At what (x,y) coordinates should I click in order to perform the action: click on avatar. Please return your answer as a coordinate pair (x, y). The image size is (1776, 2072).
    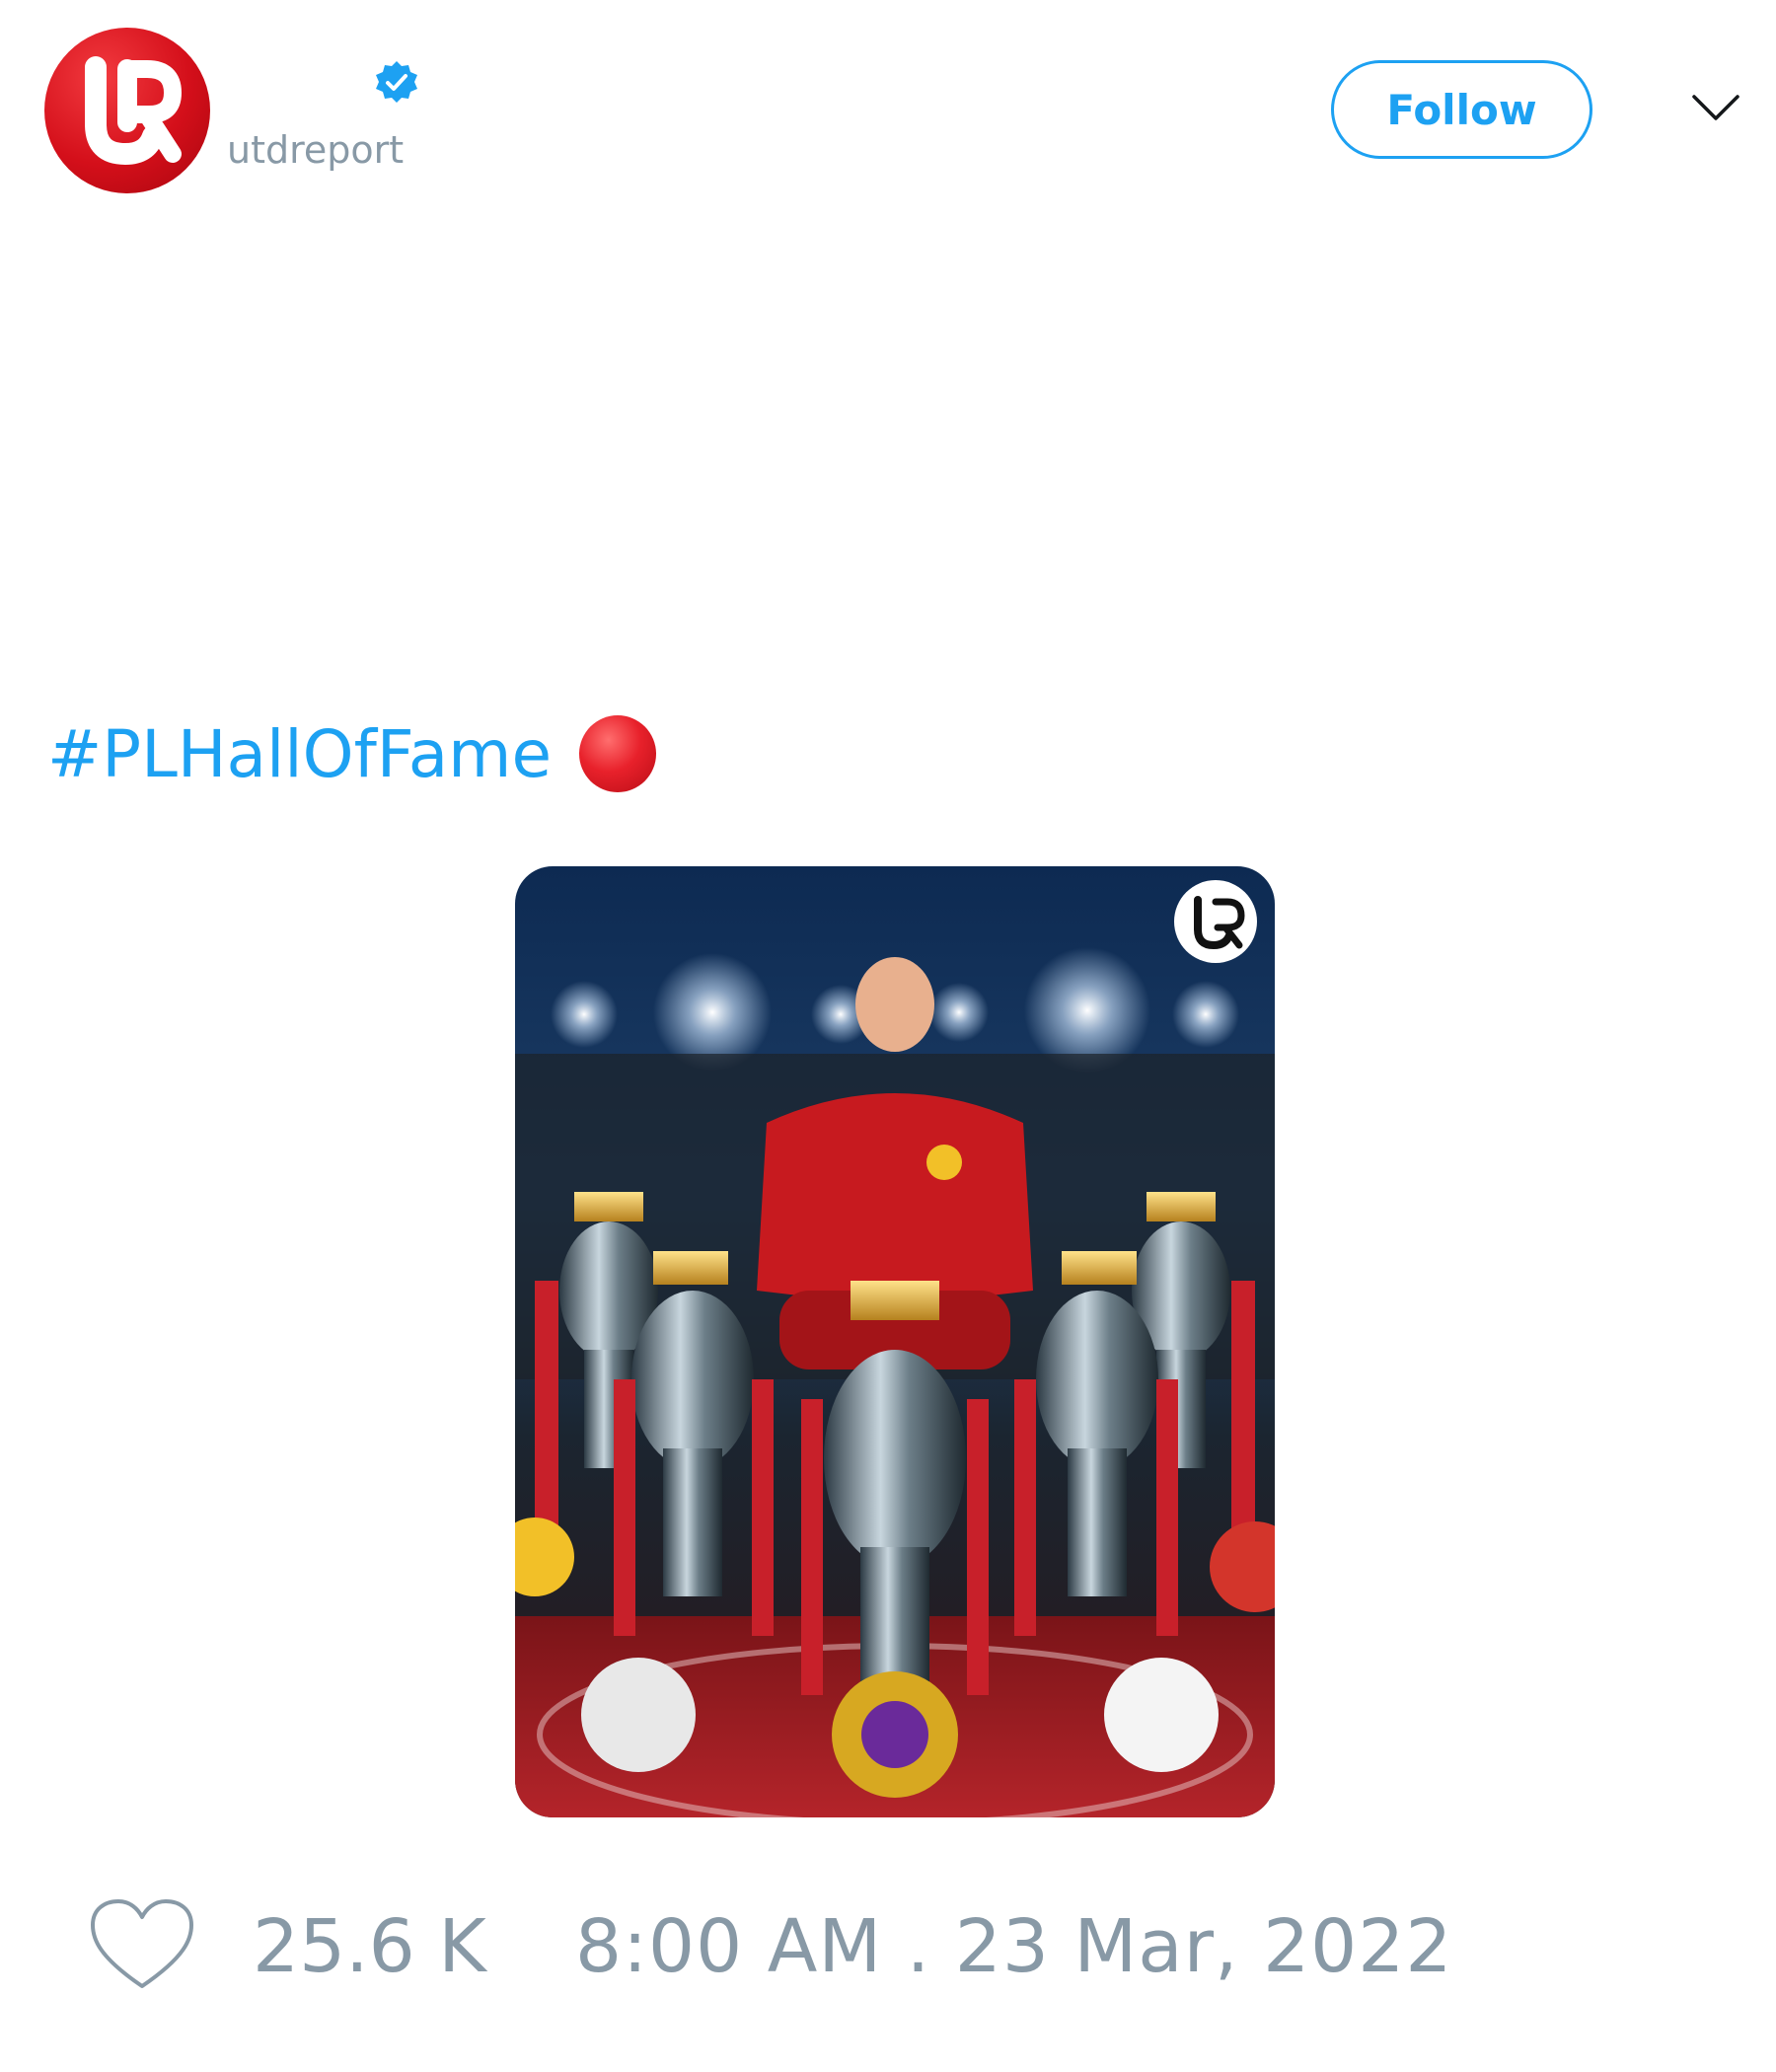
    Looking at the image, I should click on (127, 111).